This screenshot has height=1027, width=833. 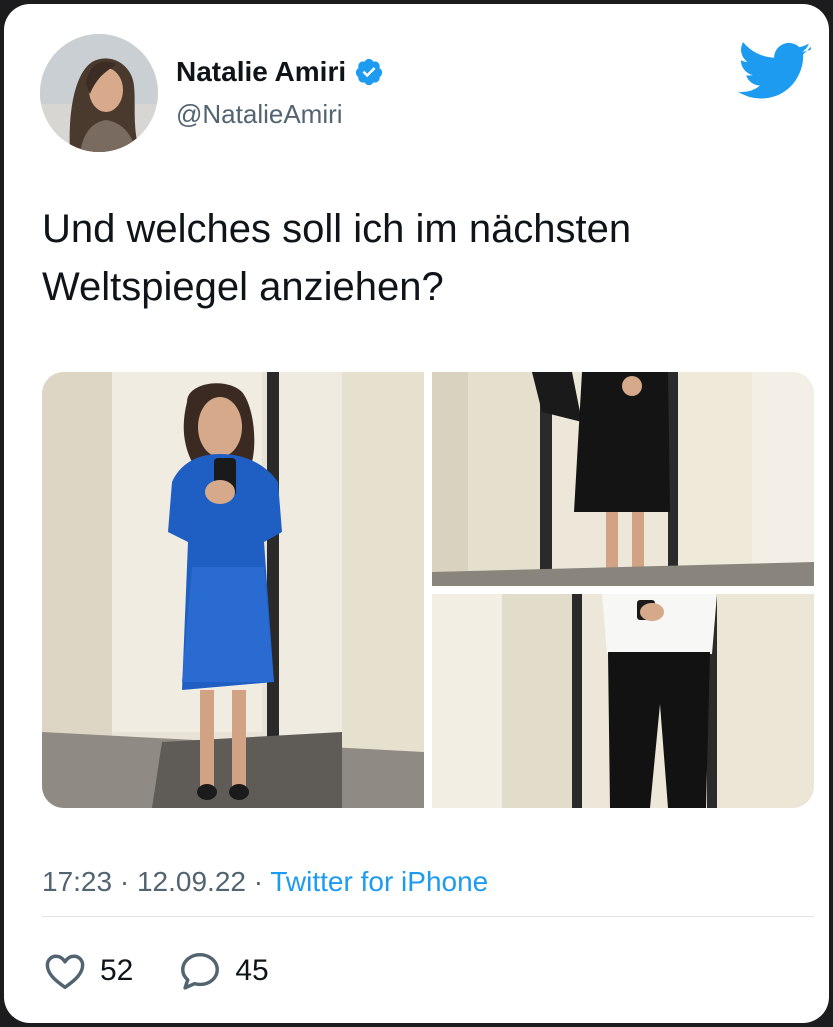 What do you see at coordinates (65, 972) in the screenshot?
I see `heart-icon` at bounding box center [65, 972].